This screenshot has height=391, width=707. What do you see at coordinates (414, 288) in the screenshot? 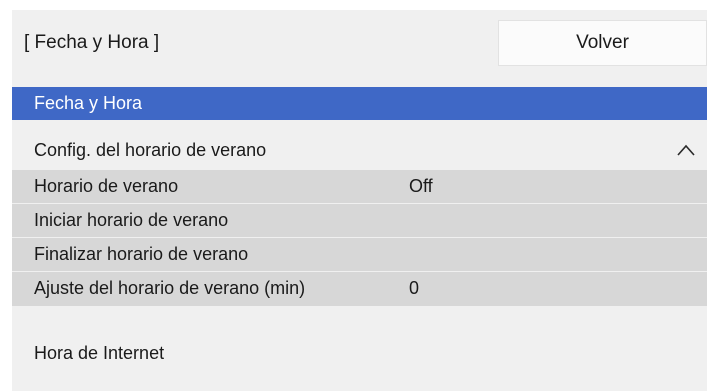
I see `menu-item-value: 0` at bounding box center [414, 288].